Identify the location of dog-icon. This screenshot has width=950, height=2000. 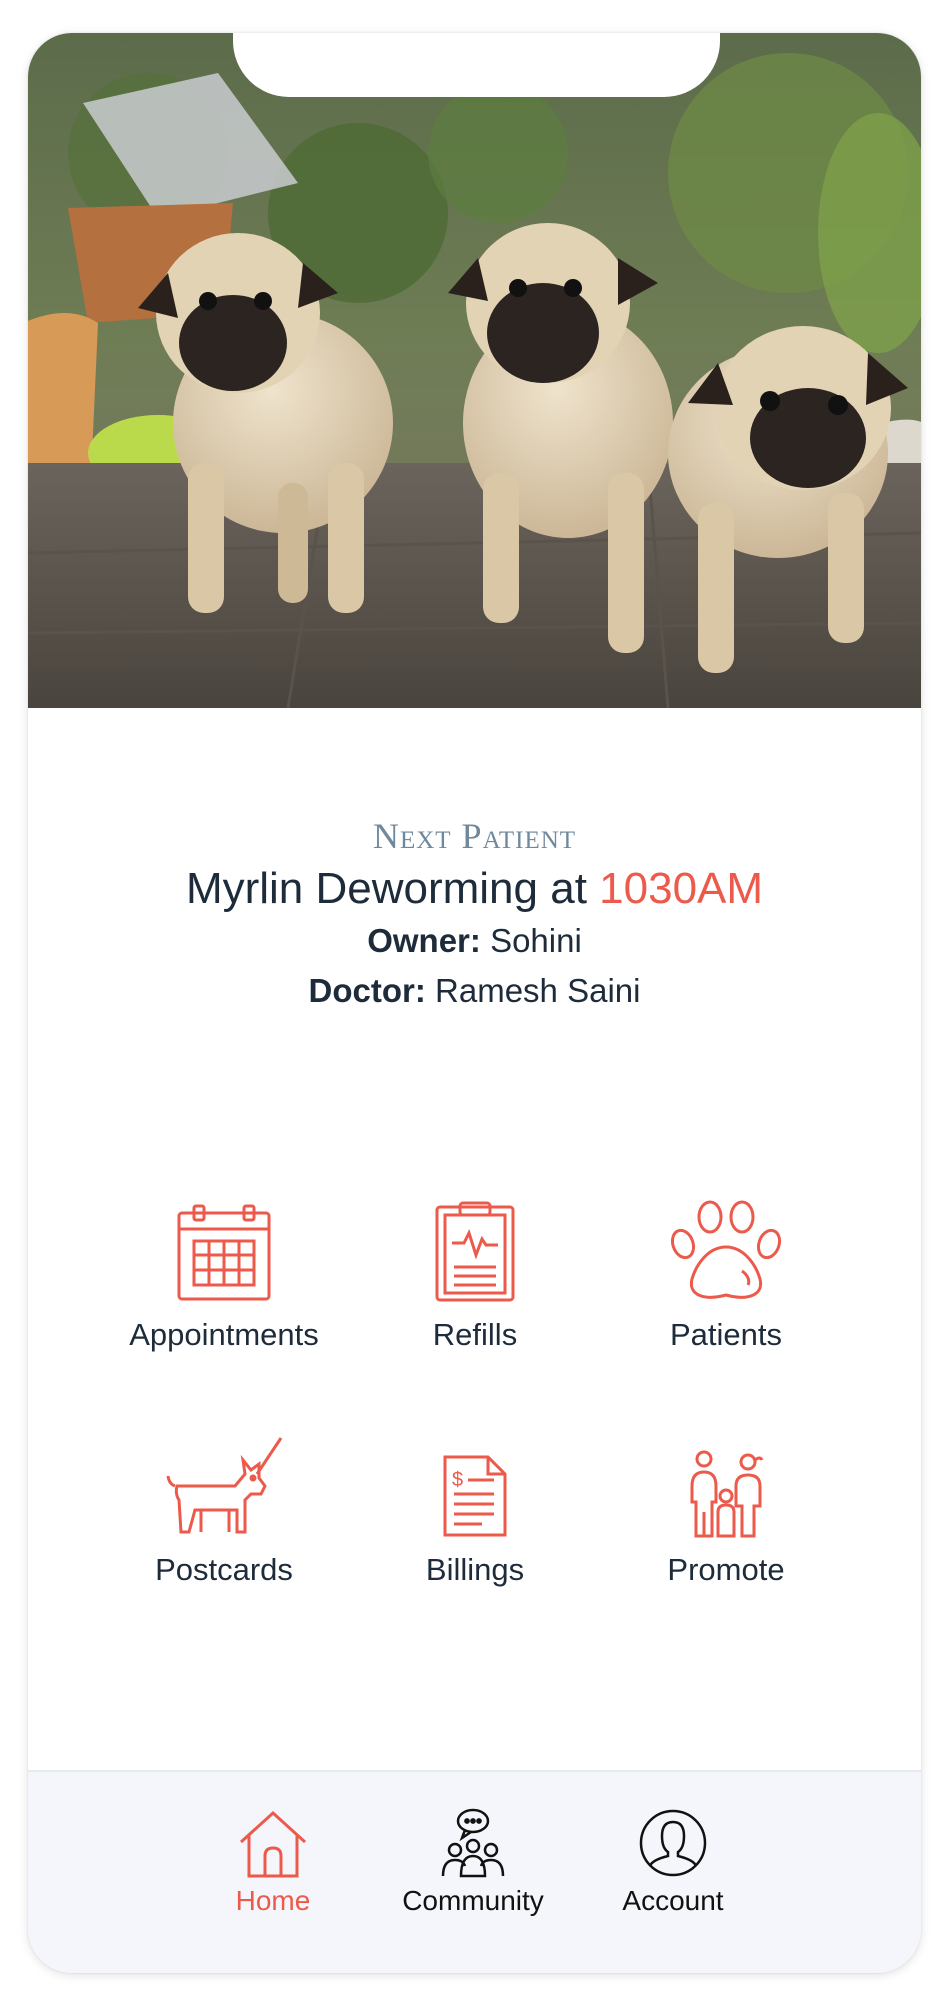
(224, 1483).